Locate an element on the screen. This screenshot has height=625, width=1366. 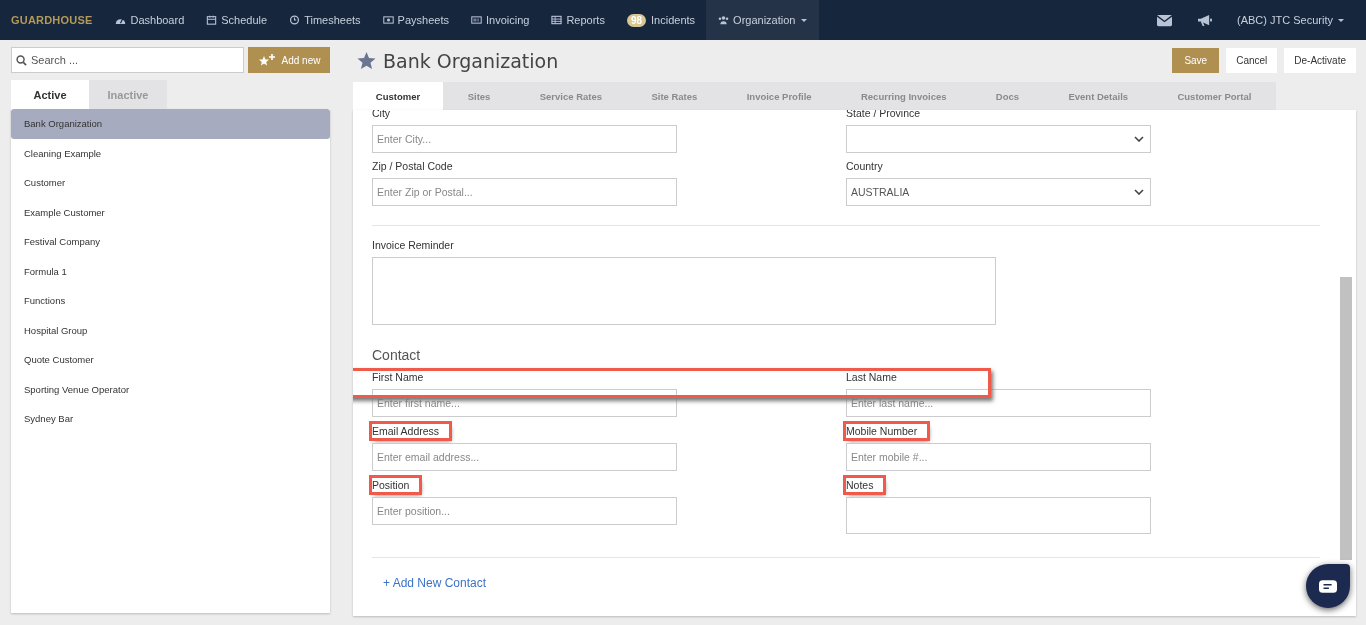
nav-link: Schedule is located at coordinates (237, 20).